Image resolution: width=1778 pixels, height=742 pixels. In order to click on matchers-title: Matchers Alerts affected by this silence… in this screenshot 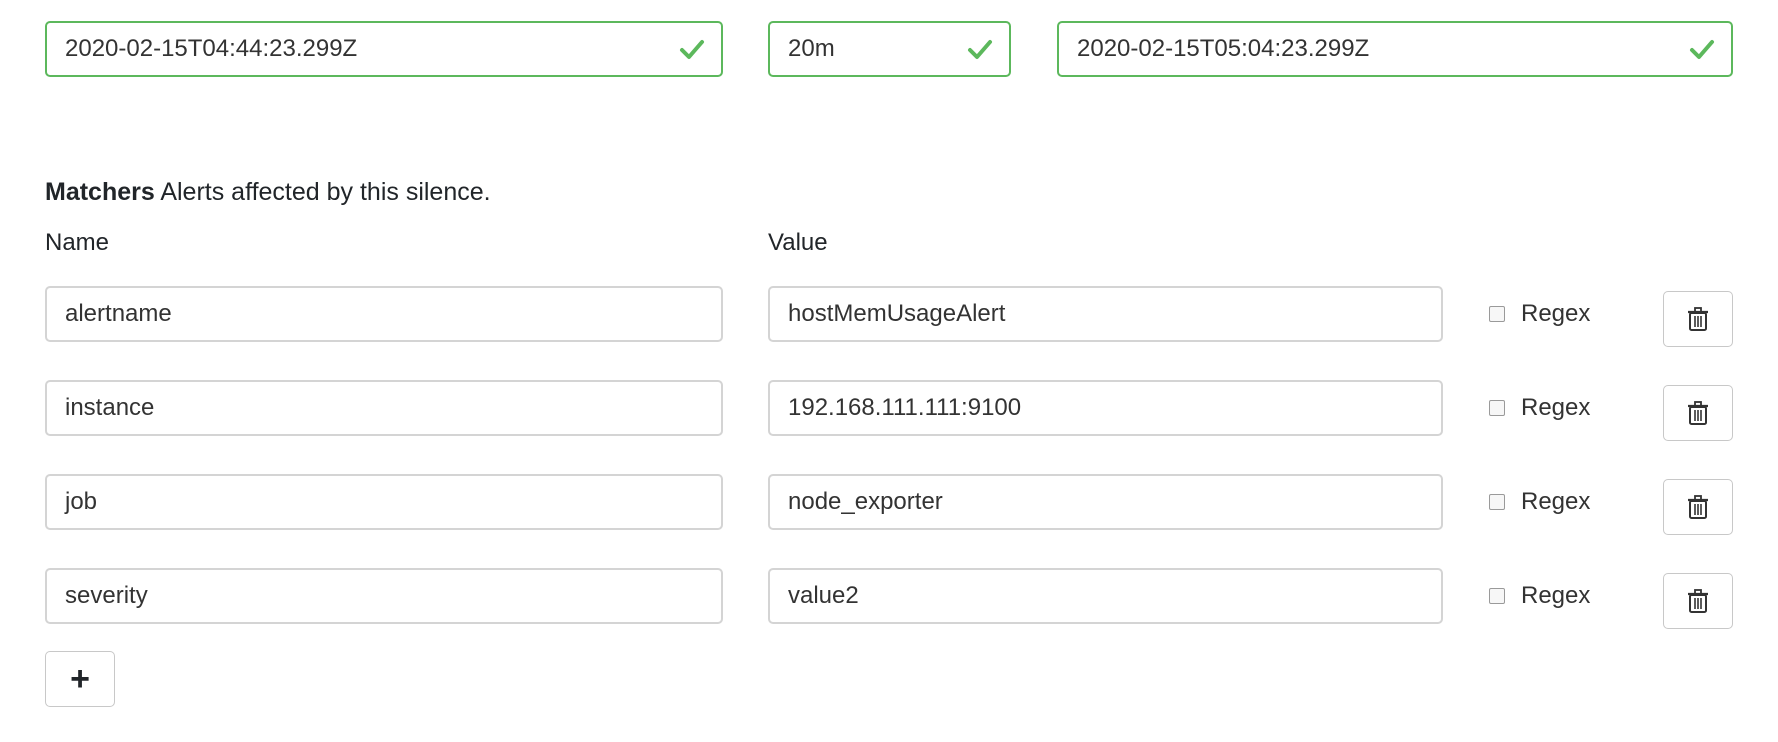, I will do `click(268, 192)`.